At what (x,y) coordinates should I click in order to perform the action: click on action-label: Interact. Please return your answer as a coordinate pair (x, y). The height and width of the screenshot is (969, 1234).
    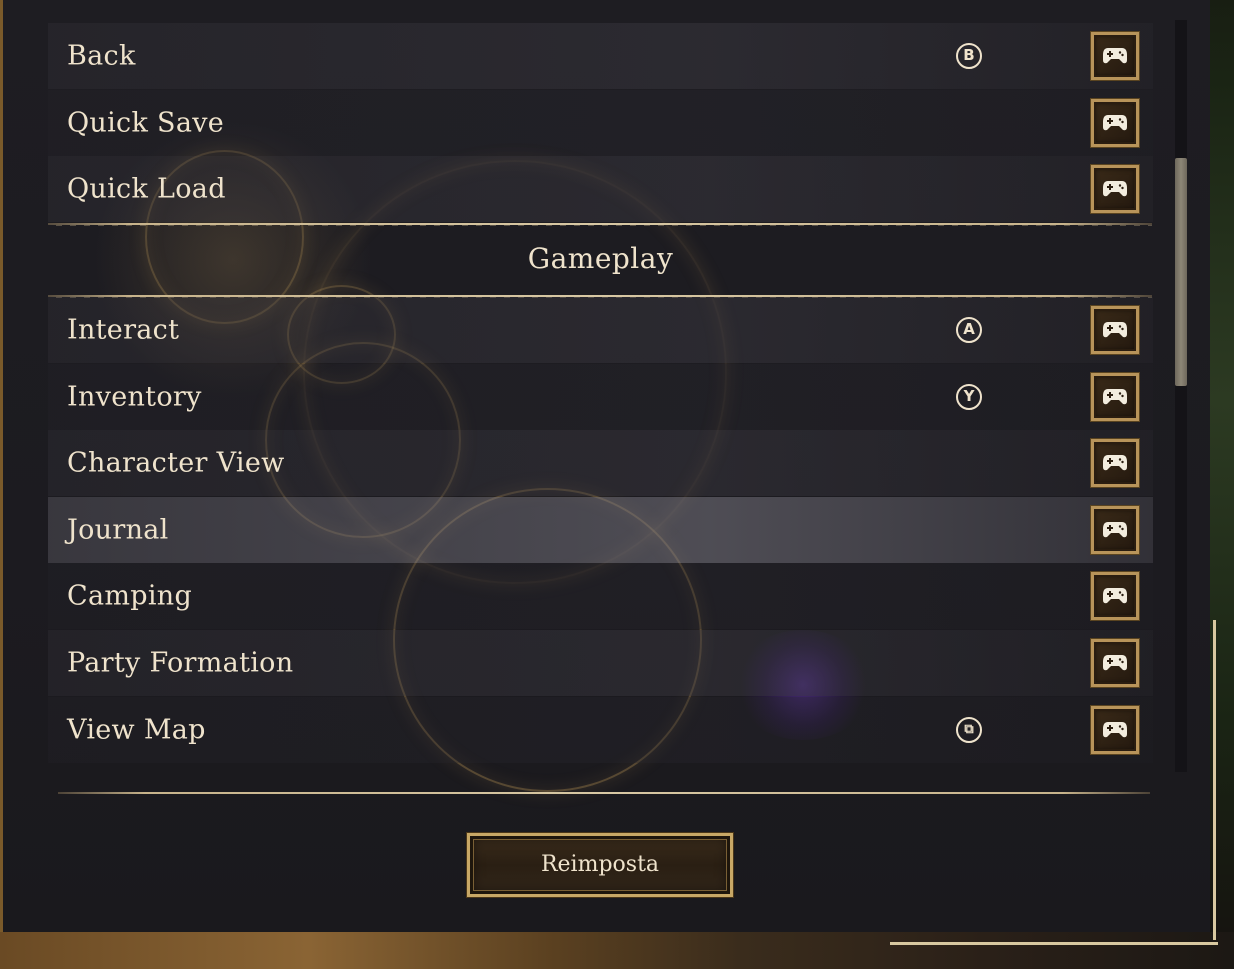
    Looking at the image, I should click on (123, 330).